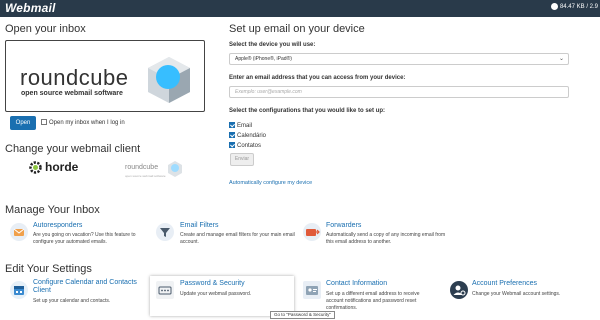 The image size is (600, 320). Describe the element at coordinates (62, 167) in the screenshot. I see `horde-wordmark: horde` at that location.